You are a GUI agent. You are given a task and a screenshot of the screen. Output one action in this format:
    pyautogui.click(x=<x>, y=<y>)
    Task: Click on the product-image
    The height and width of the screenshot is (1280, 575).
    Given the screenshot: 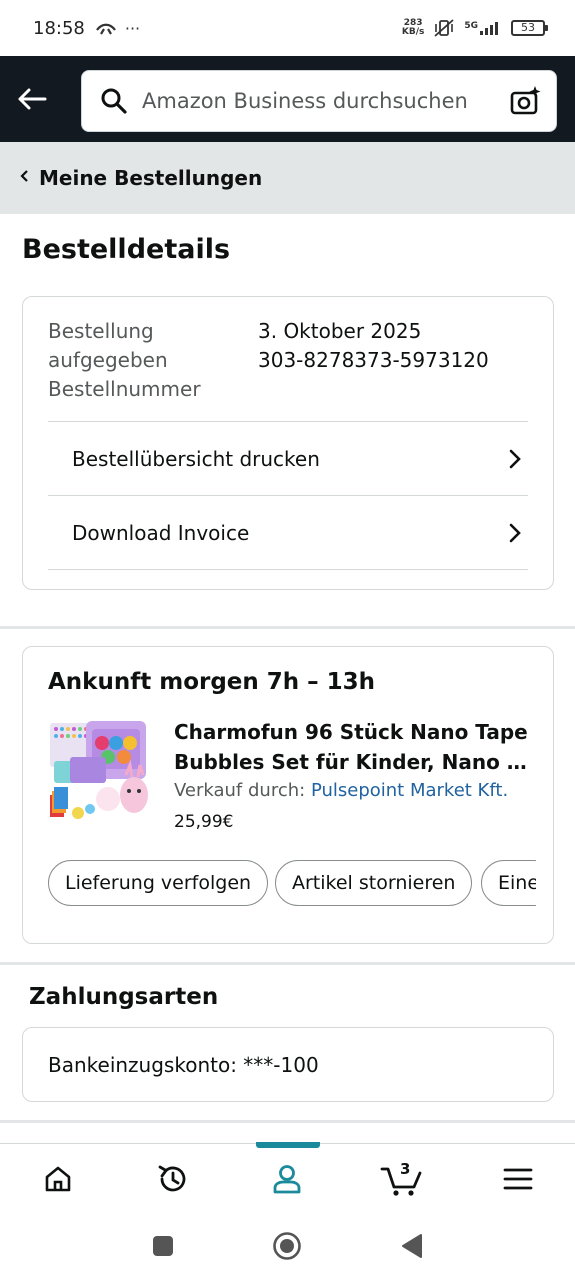 What is the action you would take?
    pyautogui.click(x=98, y=770)
    